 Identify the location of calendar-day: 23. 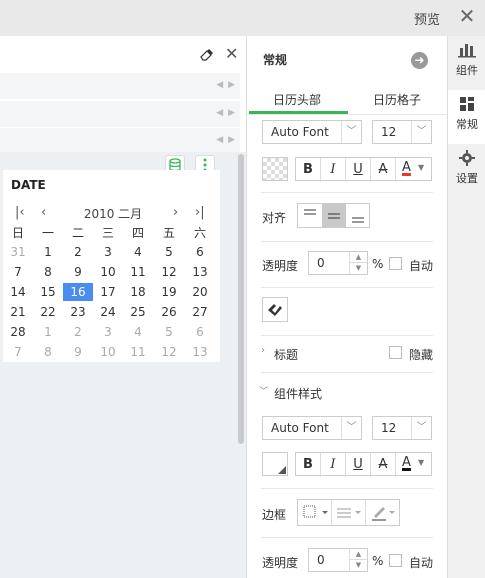
(78, 312).